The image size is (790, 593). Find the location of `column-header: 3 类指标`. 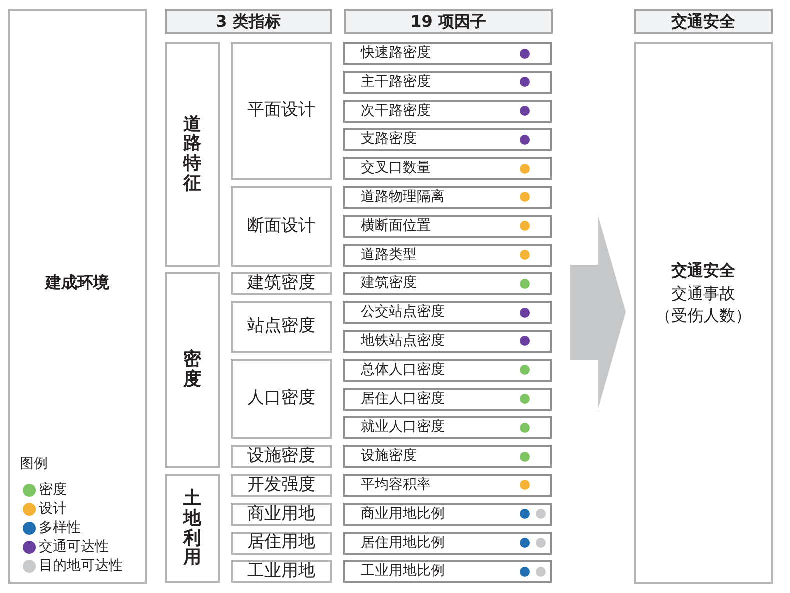

column-header: 3 类指标 is located at coordinates (248, 21).